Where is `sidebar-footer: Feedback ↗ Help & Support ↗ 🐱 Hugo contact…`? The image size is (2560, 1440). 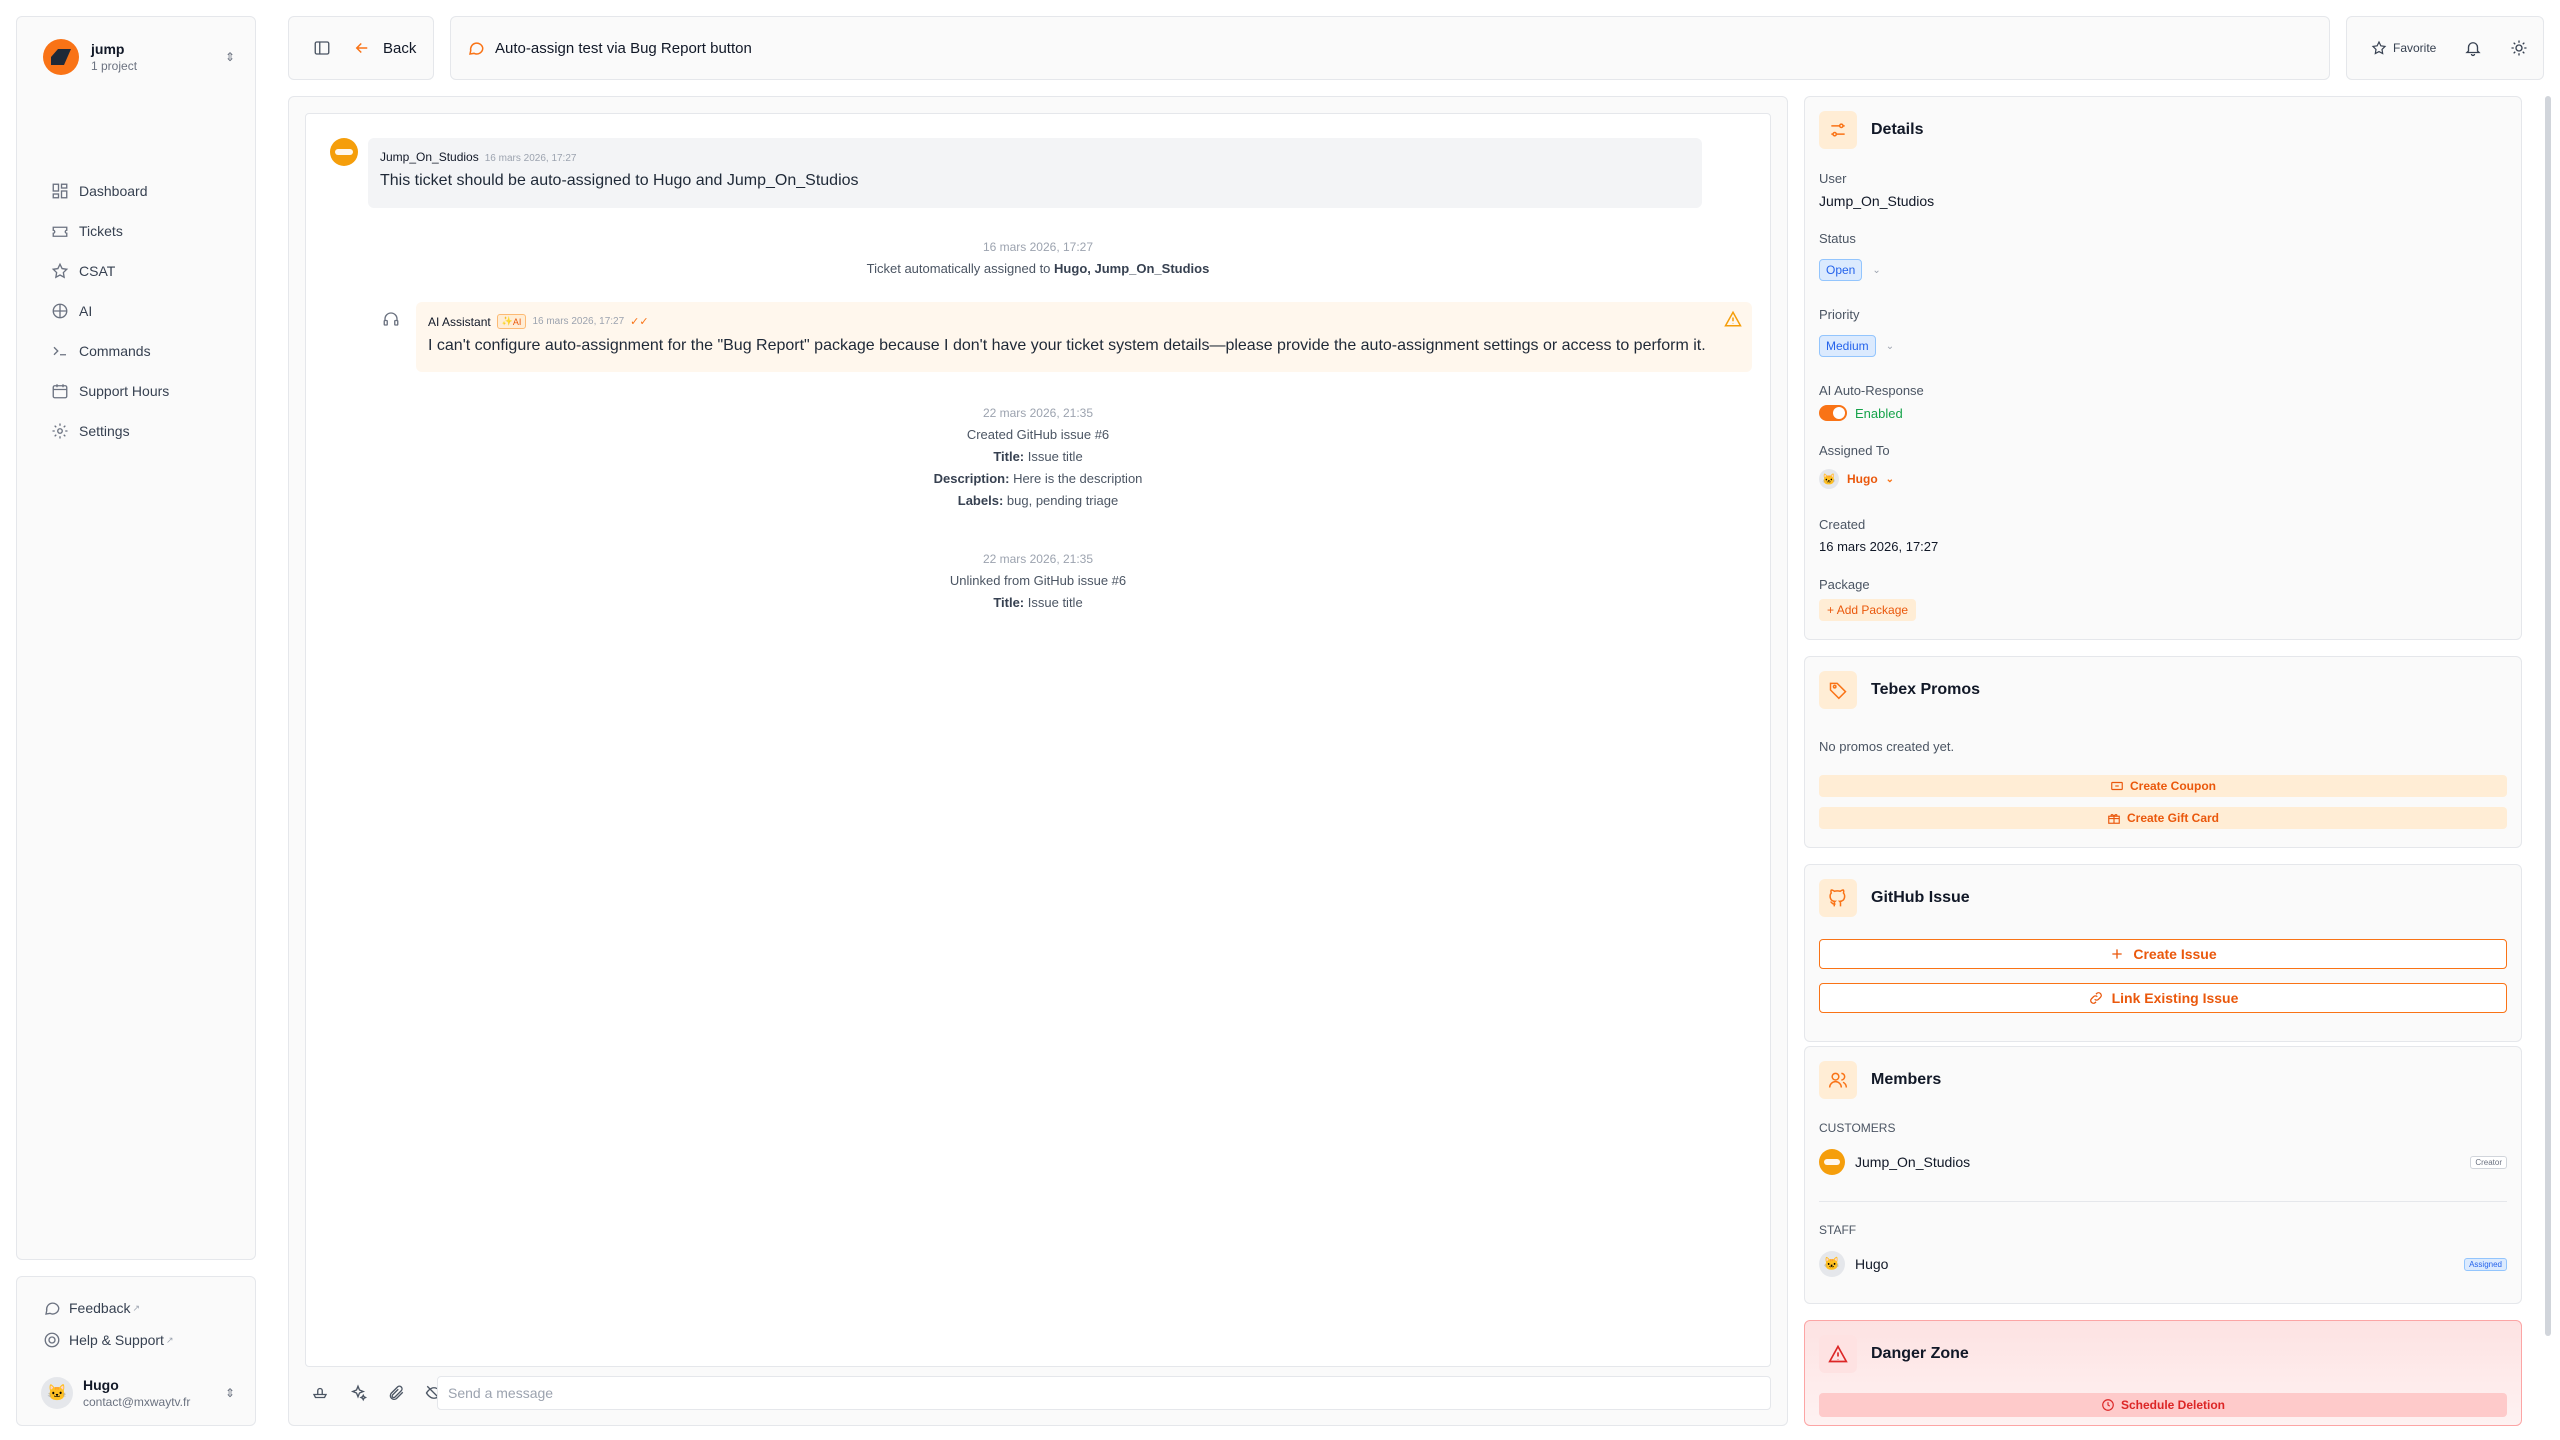 sidebar-footer: Feedback ↗ Help & Support ↗ 🐱 Hugo contact… is located at coordinates (136, 1351).